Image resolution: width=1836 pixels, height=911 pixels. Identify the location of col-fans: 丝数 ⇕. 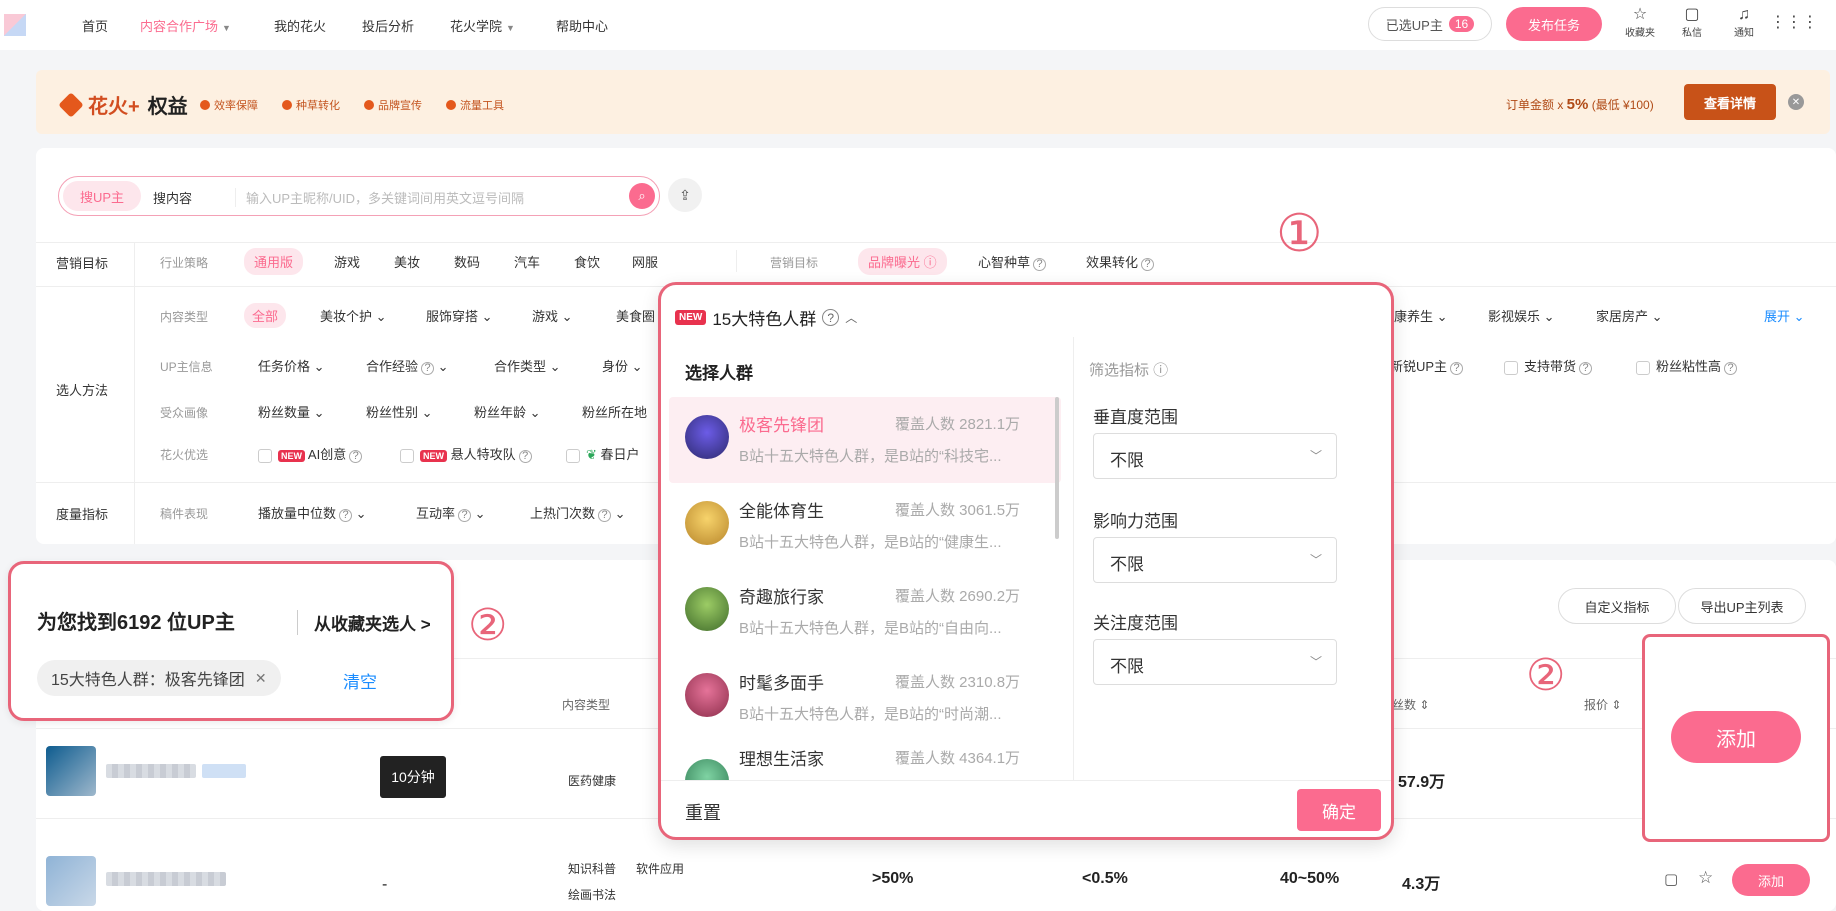
(1410, 704).